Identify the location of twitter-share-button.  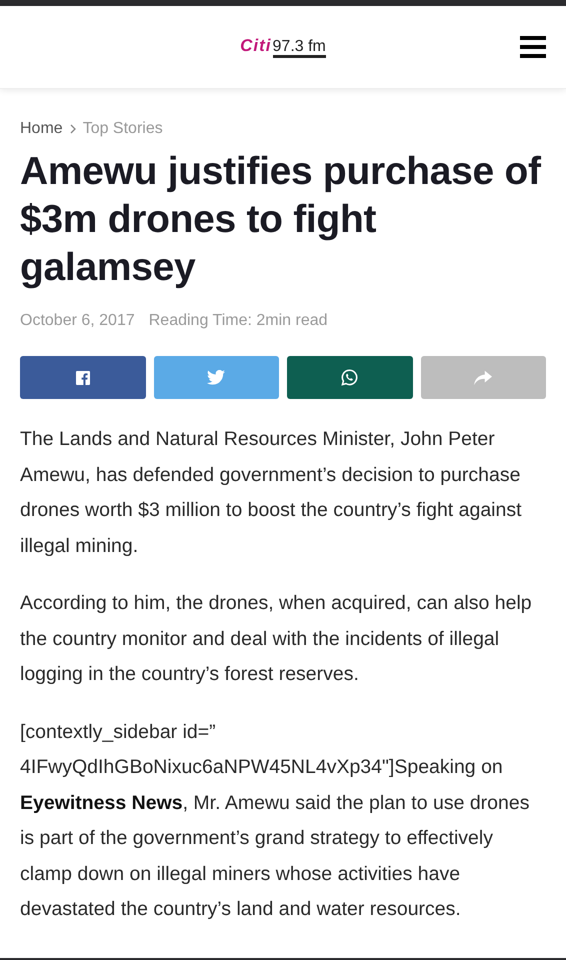
(216, 377).